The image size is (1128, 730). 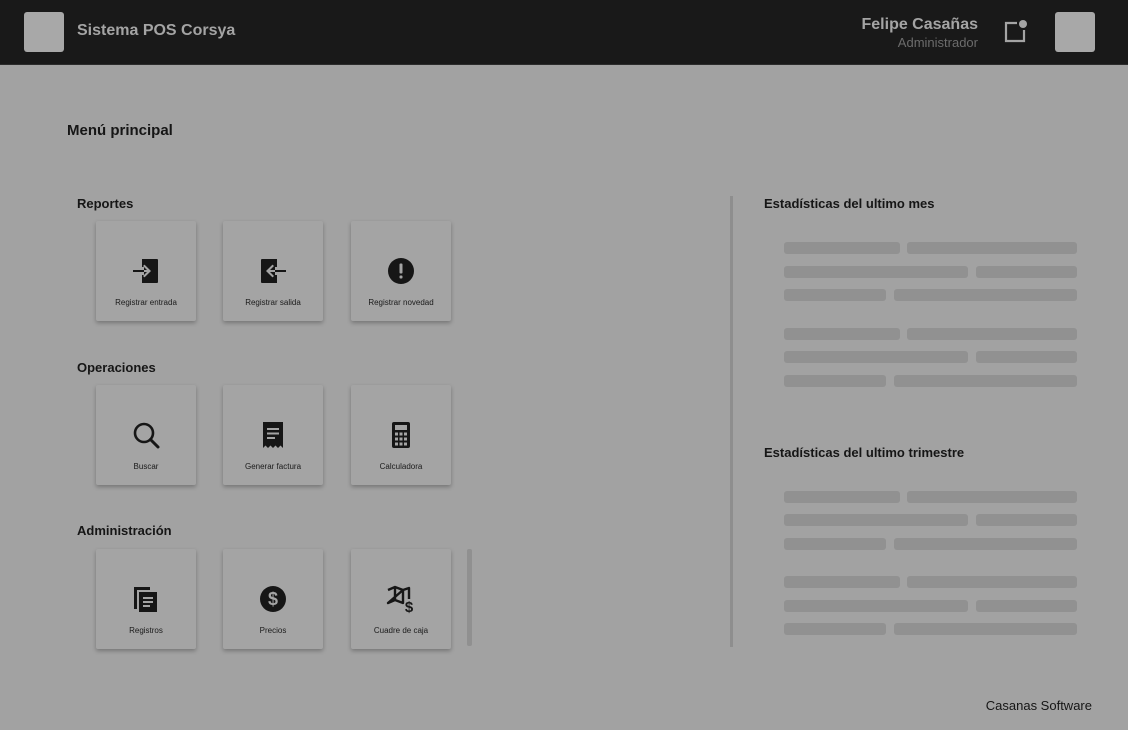 I want to click on dollar-circle-icon: $, so click(x=273, y=599).